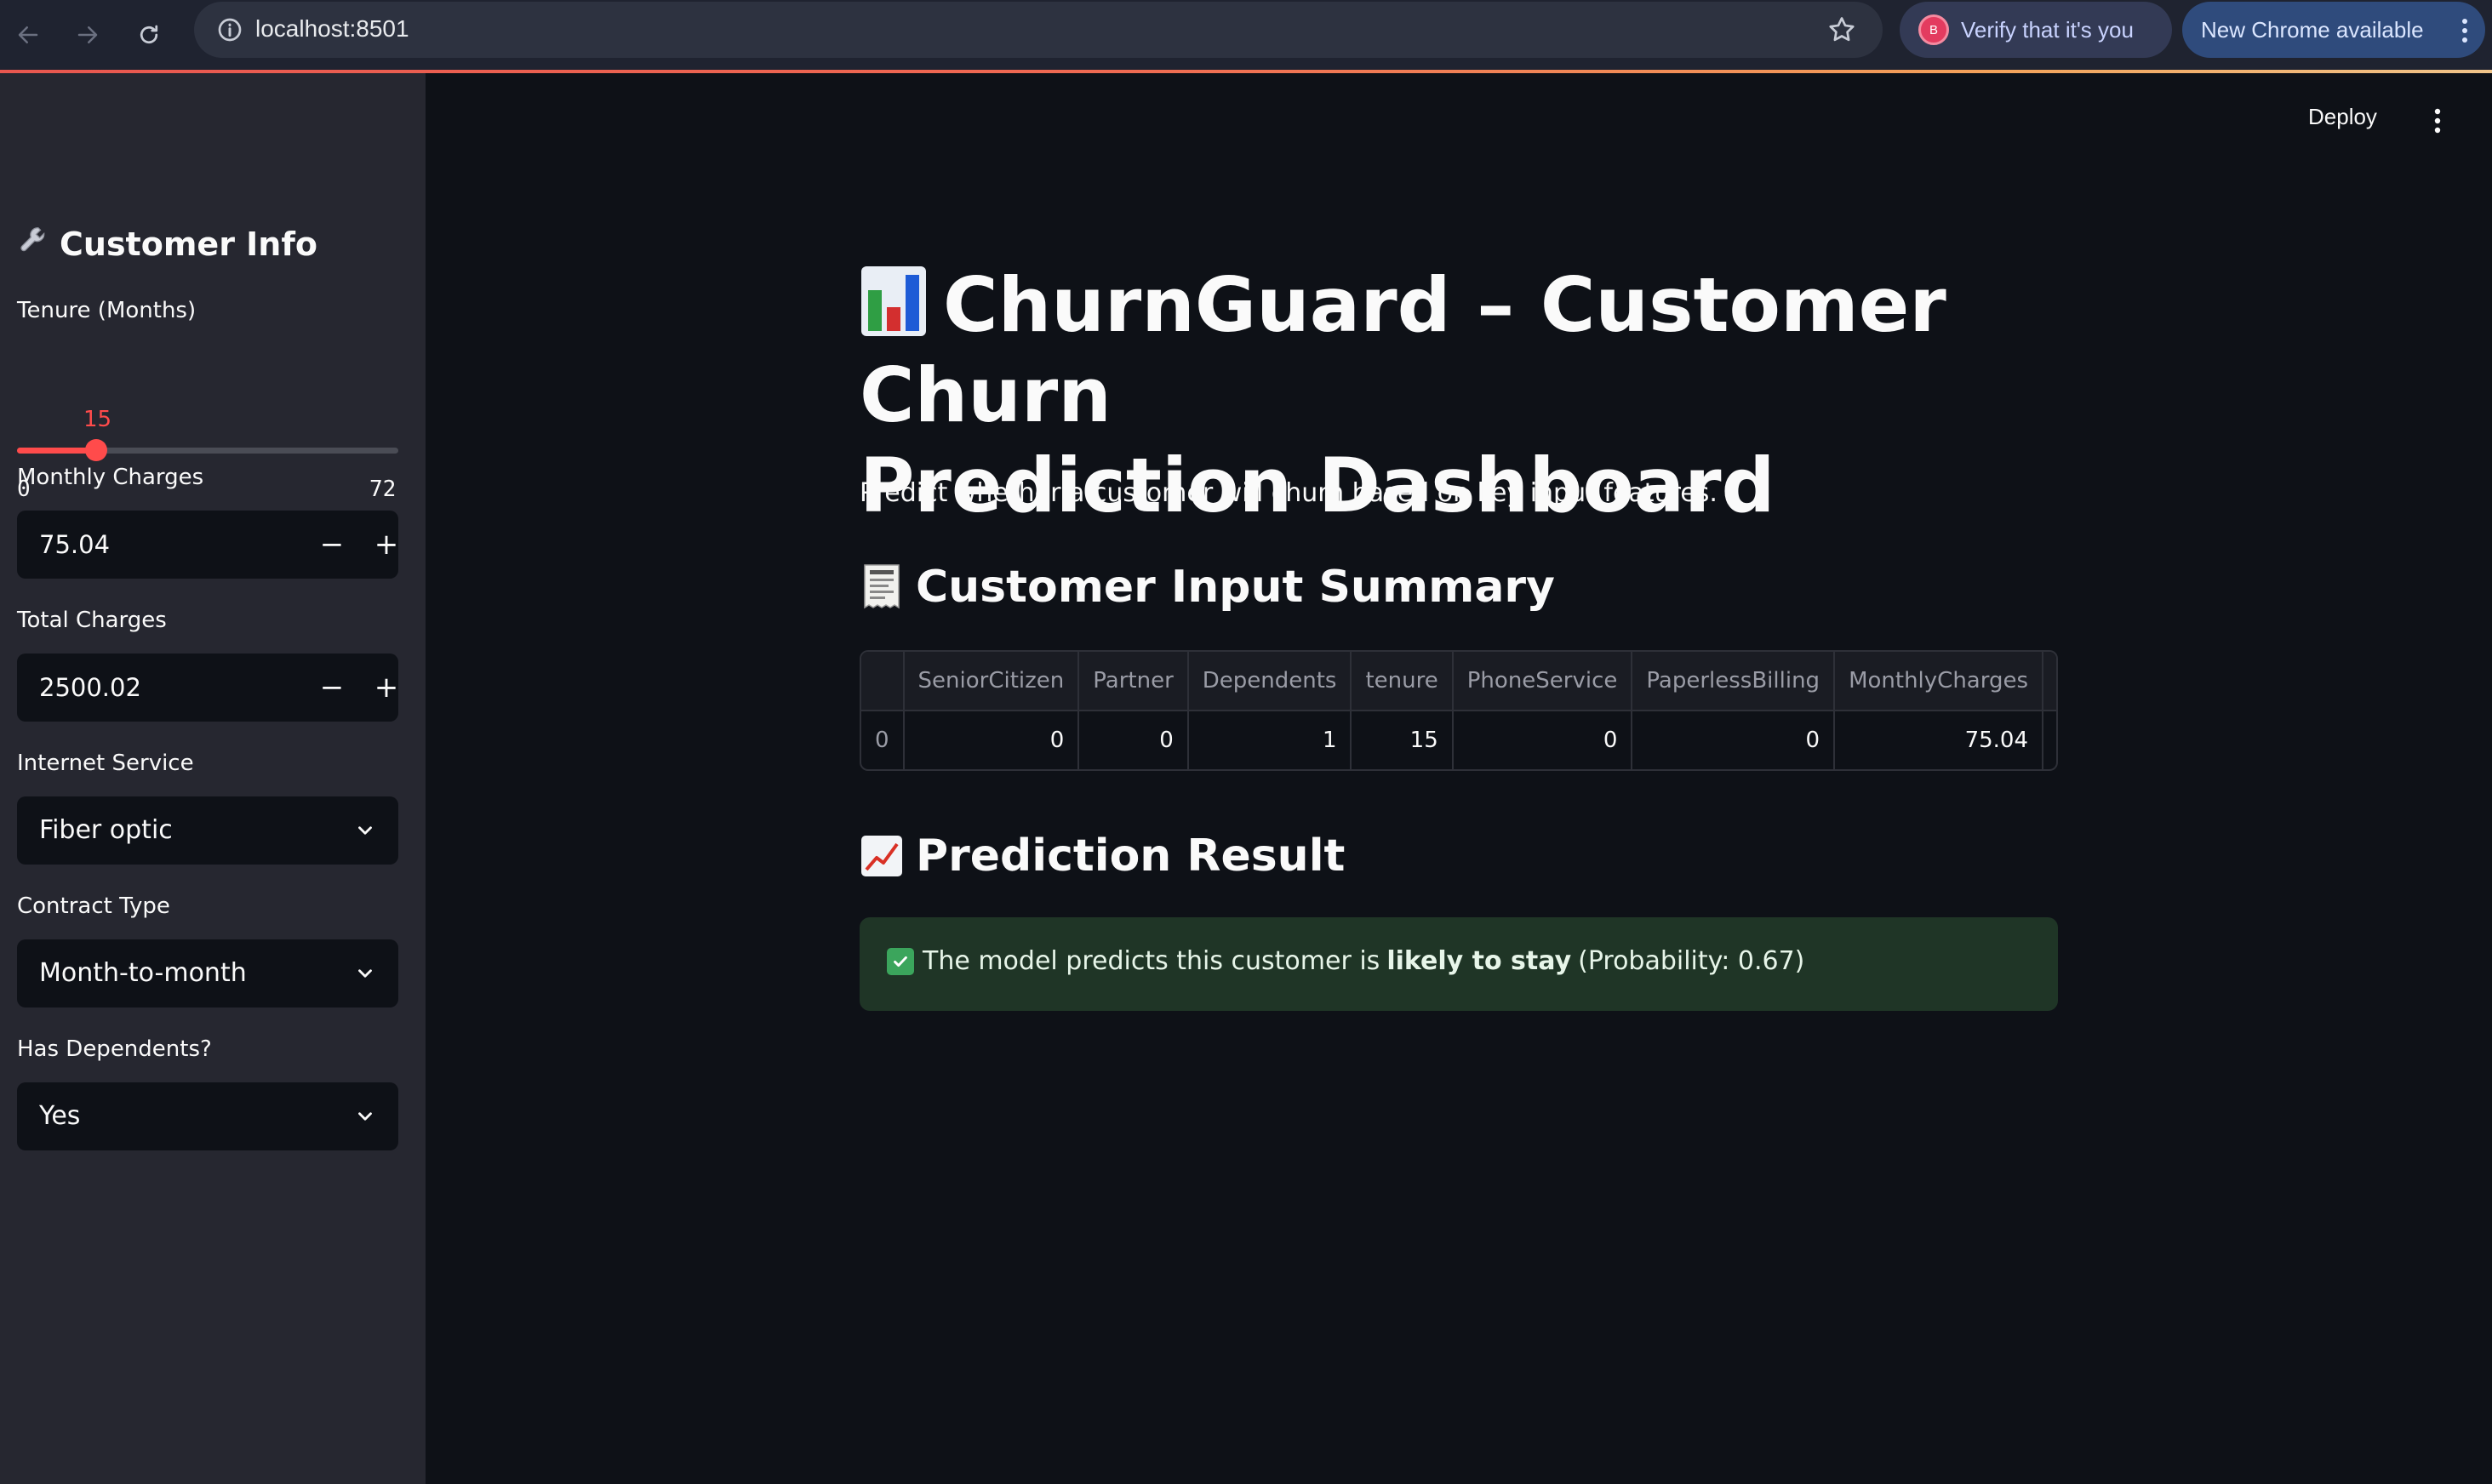 The image size is (2492, 1484). Describe the element at coordinates (60, 1116) in the screenshot. I see `has-dependents-value: Yes` at that location.